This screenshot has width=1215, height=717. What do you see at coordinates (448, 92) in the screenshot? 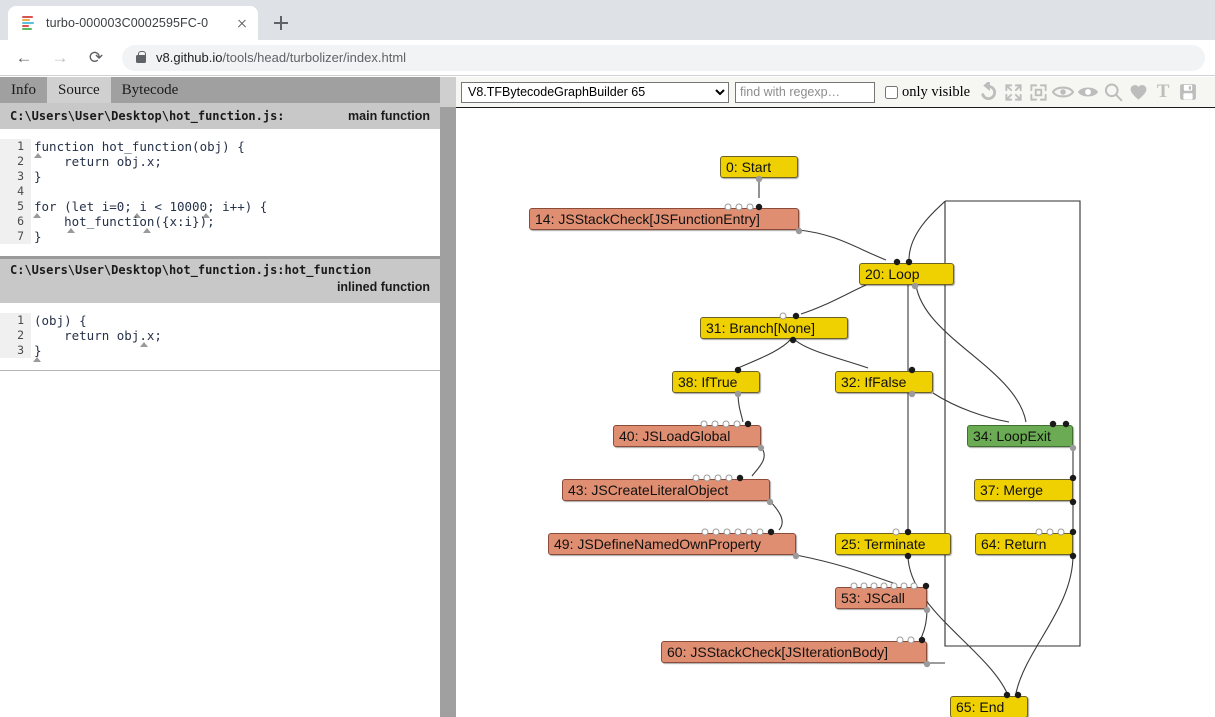
I see `scrollbar-thumb` at bounding box center [448, 92].